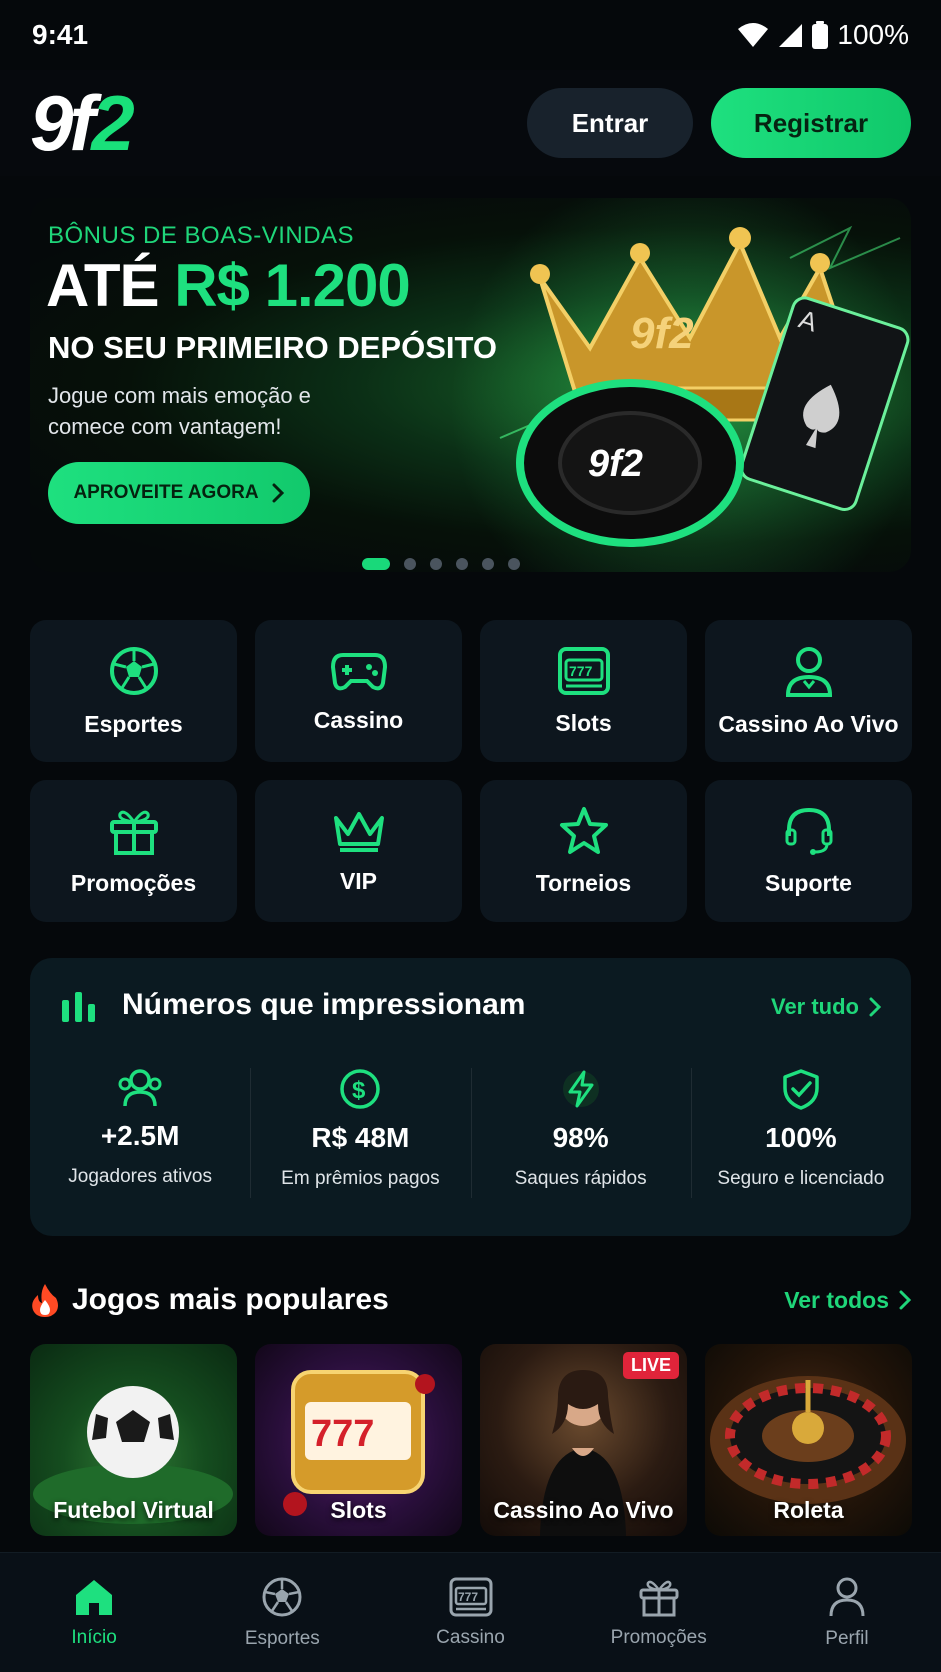  Describe the element at coordinates (94, 1637) in the screenshot. I see `nav-label: Início` at that location.